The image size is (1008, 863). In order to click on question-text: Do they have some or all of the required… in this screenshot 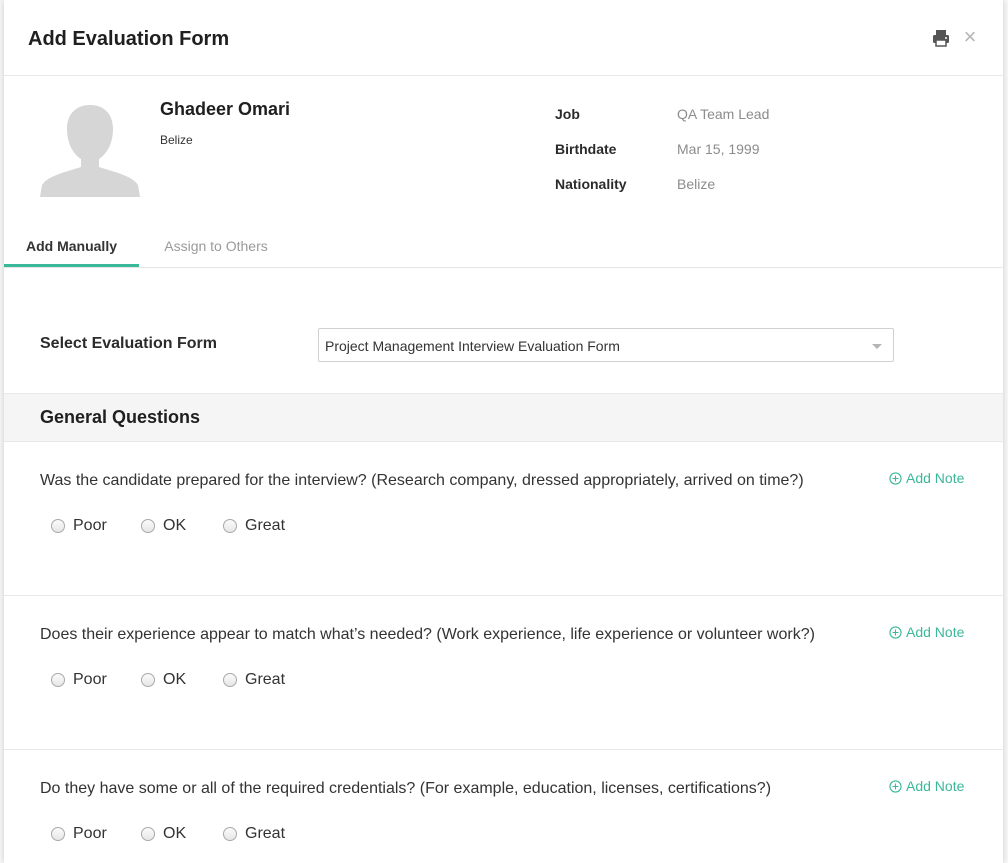, I will do `click(406, 788)`.